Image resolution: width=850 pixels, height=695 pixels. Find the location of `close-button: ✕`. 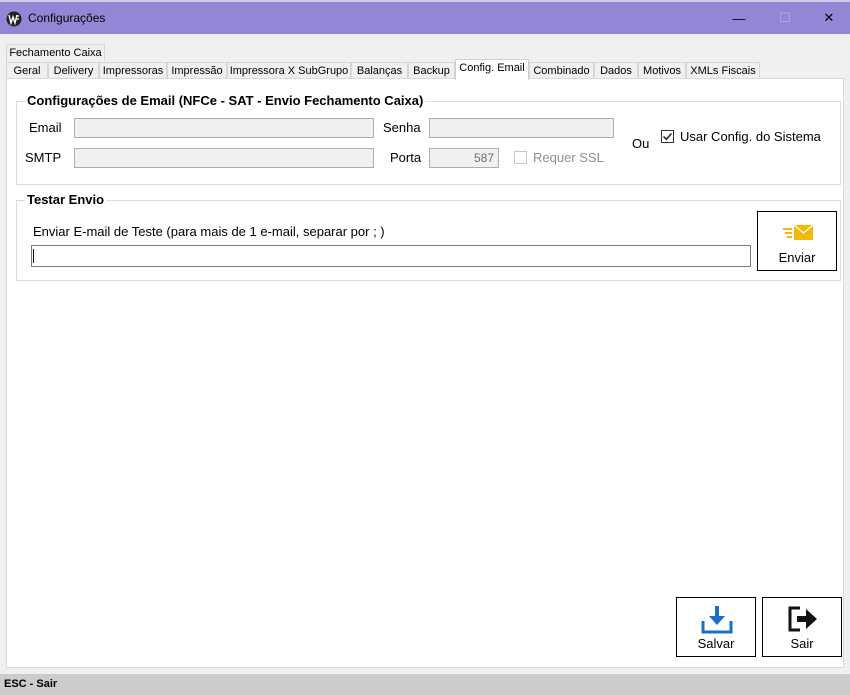

close-button: ✕ is located at coordinates (828, 18).